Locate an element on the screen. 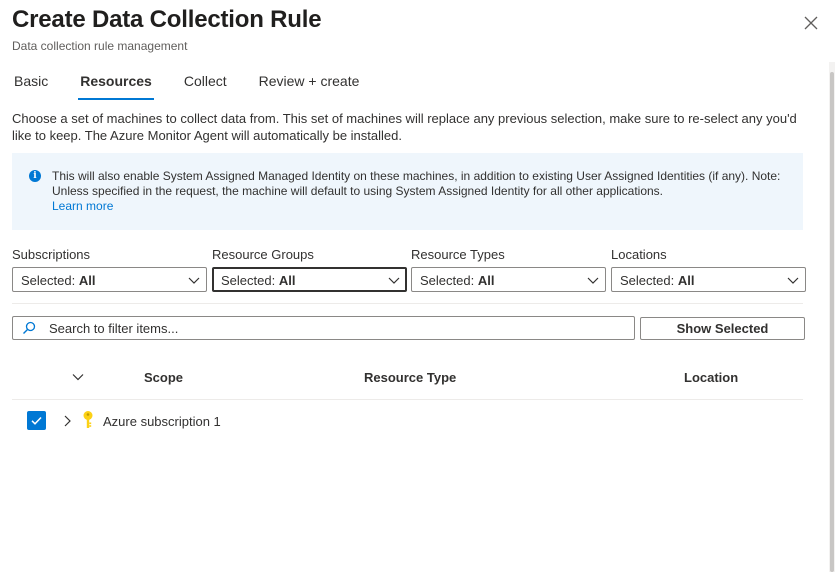 This screenshot has height=572, width=835. column-header-location: Location is located at coordinates (711, 377).